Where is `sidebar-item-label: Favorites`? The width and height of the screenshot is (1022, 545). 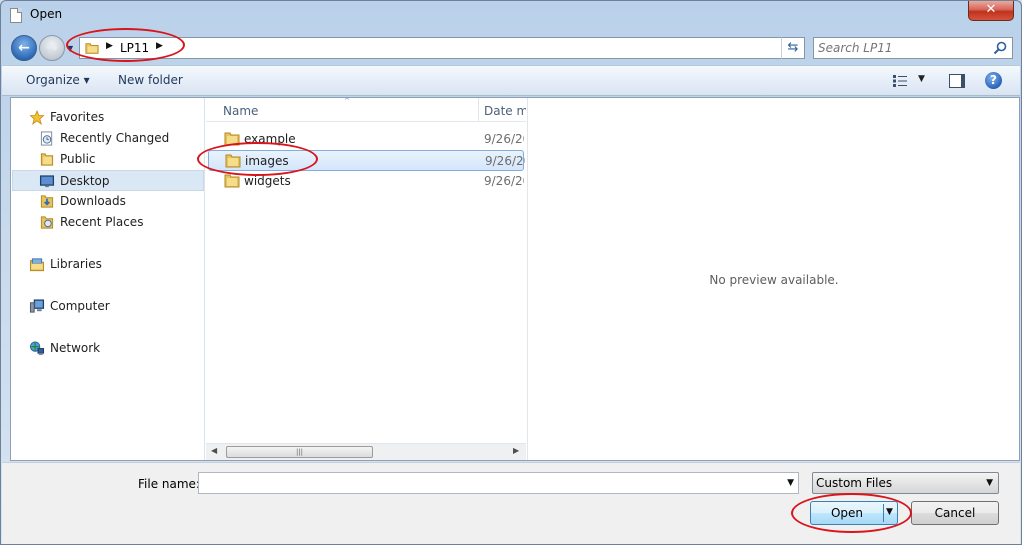
sidebar-item-label: Favorites is located at coordinates (77, 117).